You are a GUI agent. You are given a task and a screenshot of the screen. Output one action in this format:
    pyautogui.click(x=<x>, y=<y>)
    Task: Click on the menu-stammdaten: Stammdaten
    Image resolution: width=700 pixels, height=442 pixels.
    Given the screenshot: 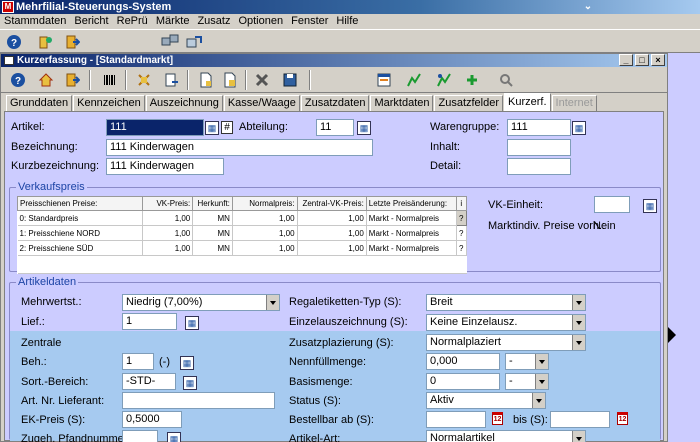 What is the action you would take?
    pyautogui.click(x=35, y=21)
    